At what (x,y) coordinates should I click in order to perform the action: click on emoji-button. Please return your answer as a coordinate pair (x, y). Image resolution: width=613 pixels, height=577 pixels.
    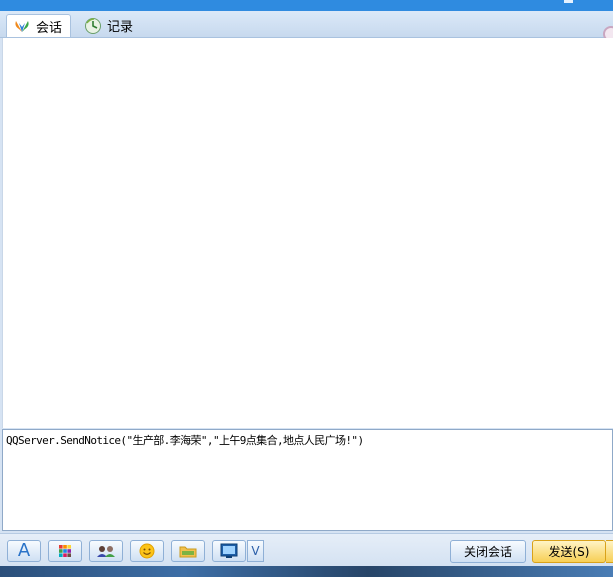
    Looking at the image, I should click on (147, 551).